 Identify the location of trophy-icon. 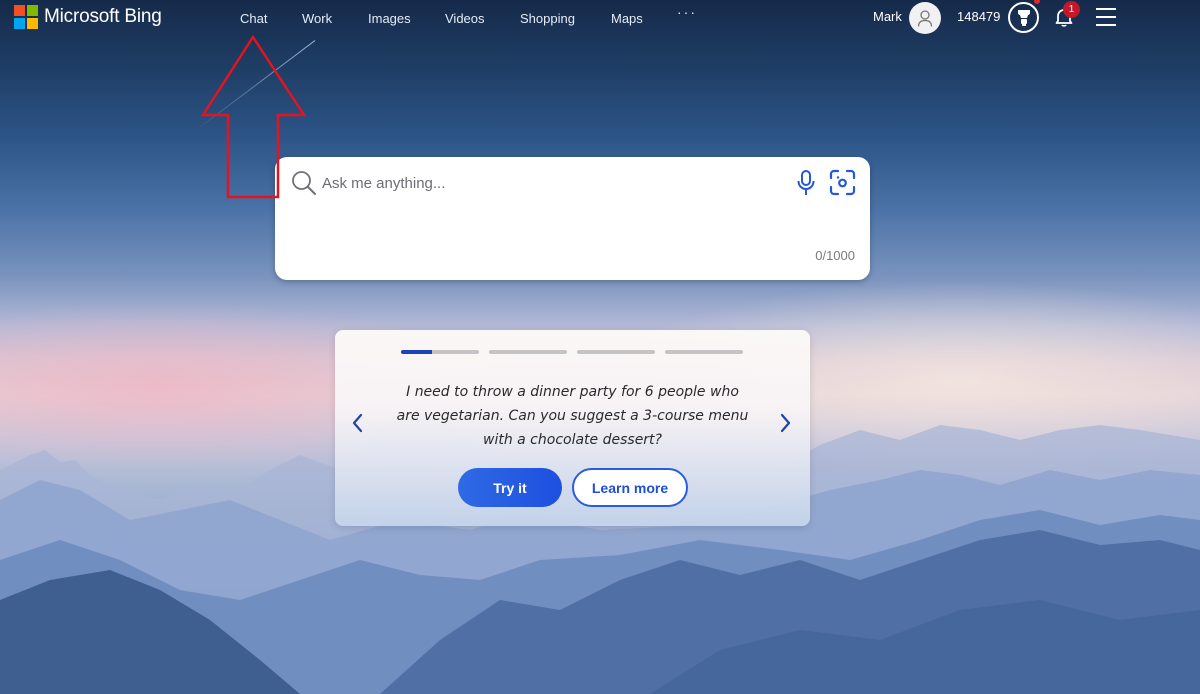
(1023, 17).